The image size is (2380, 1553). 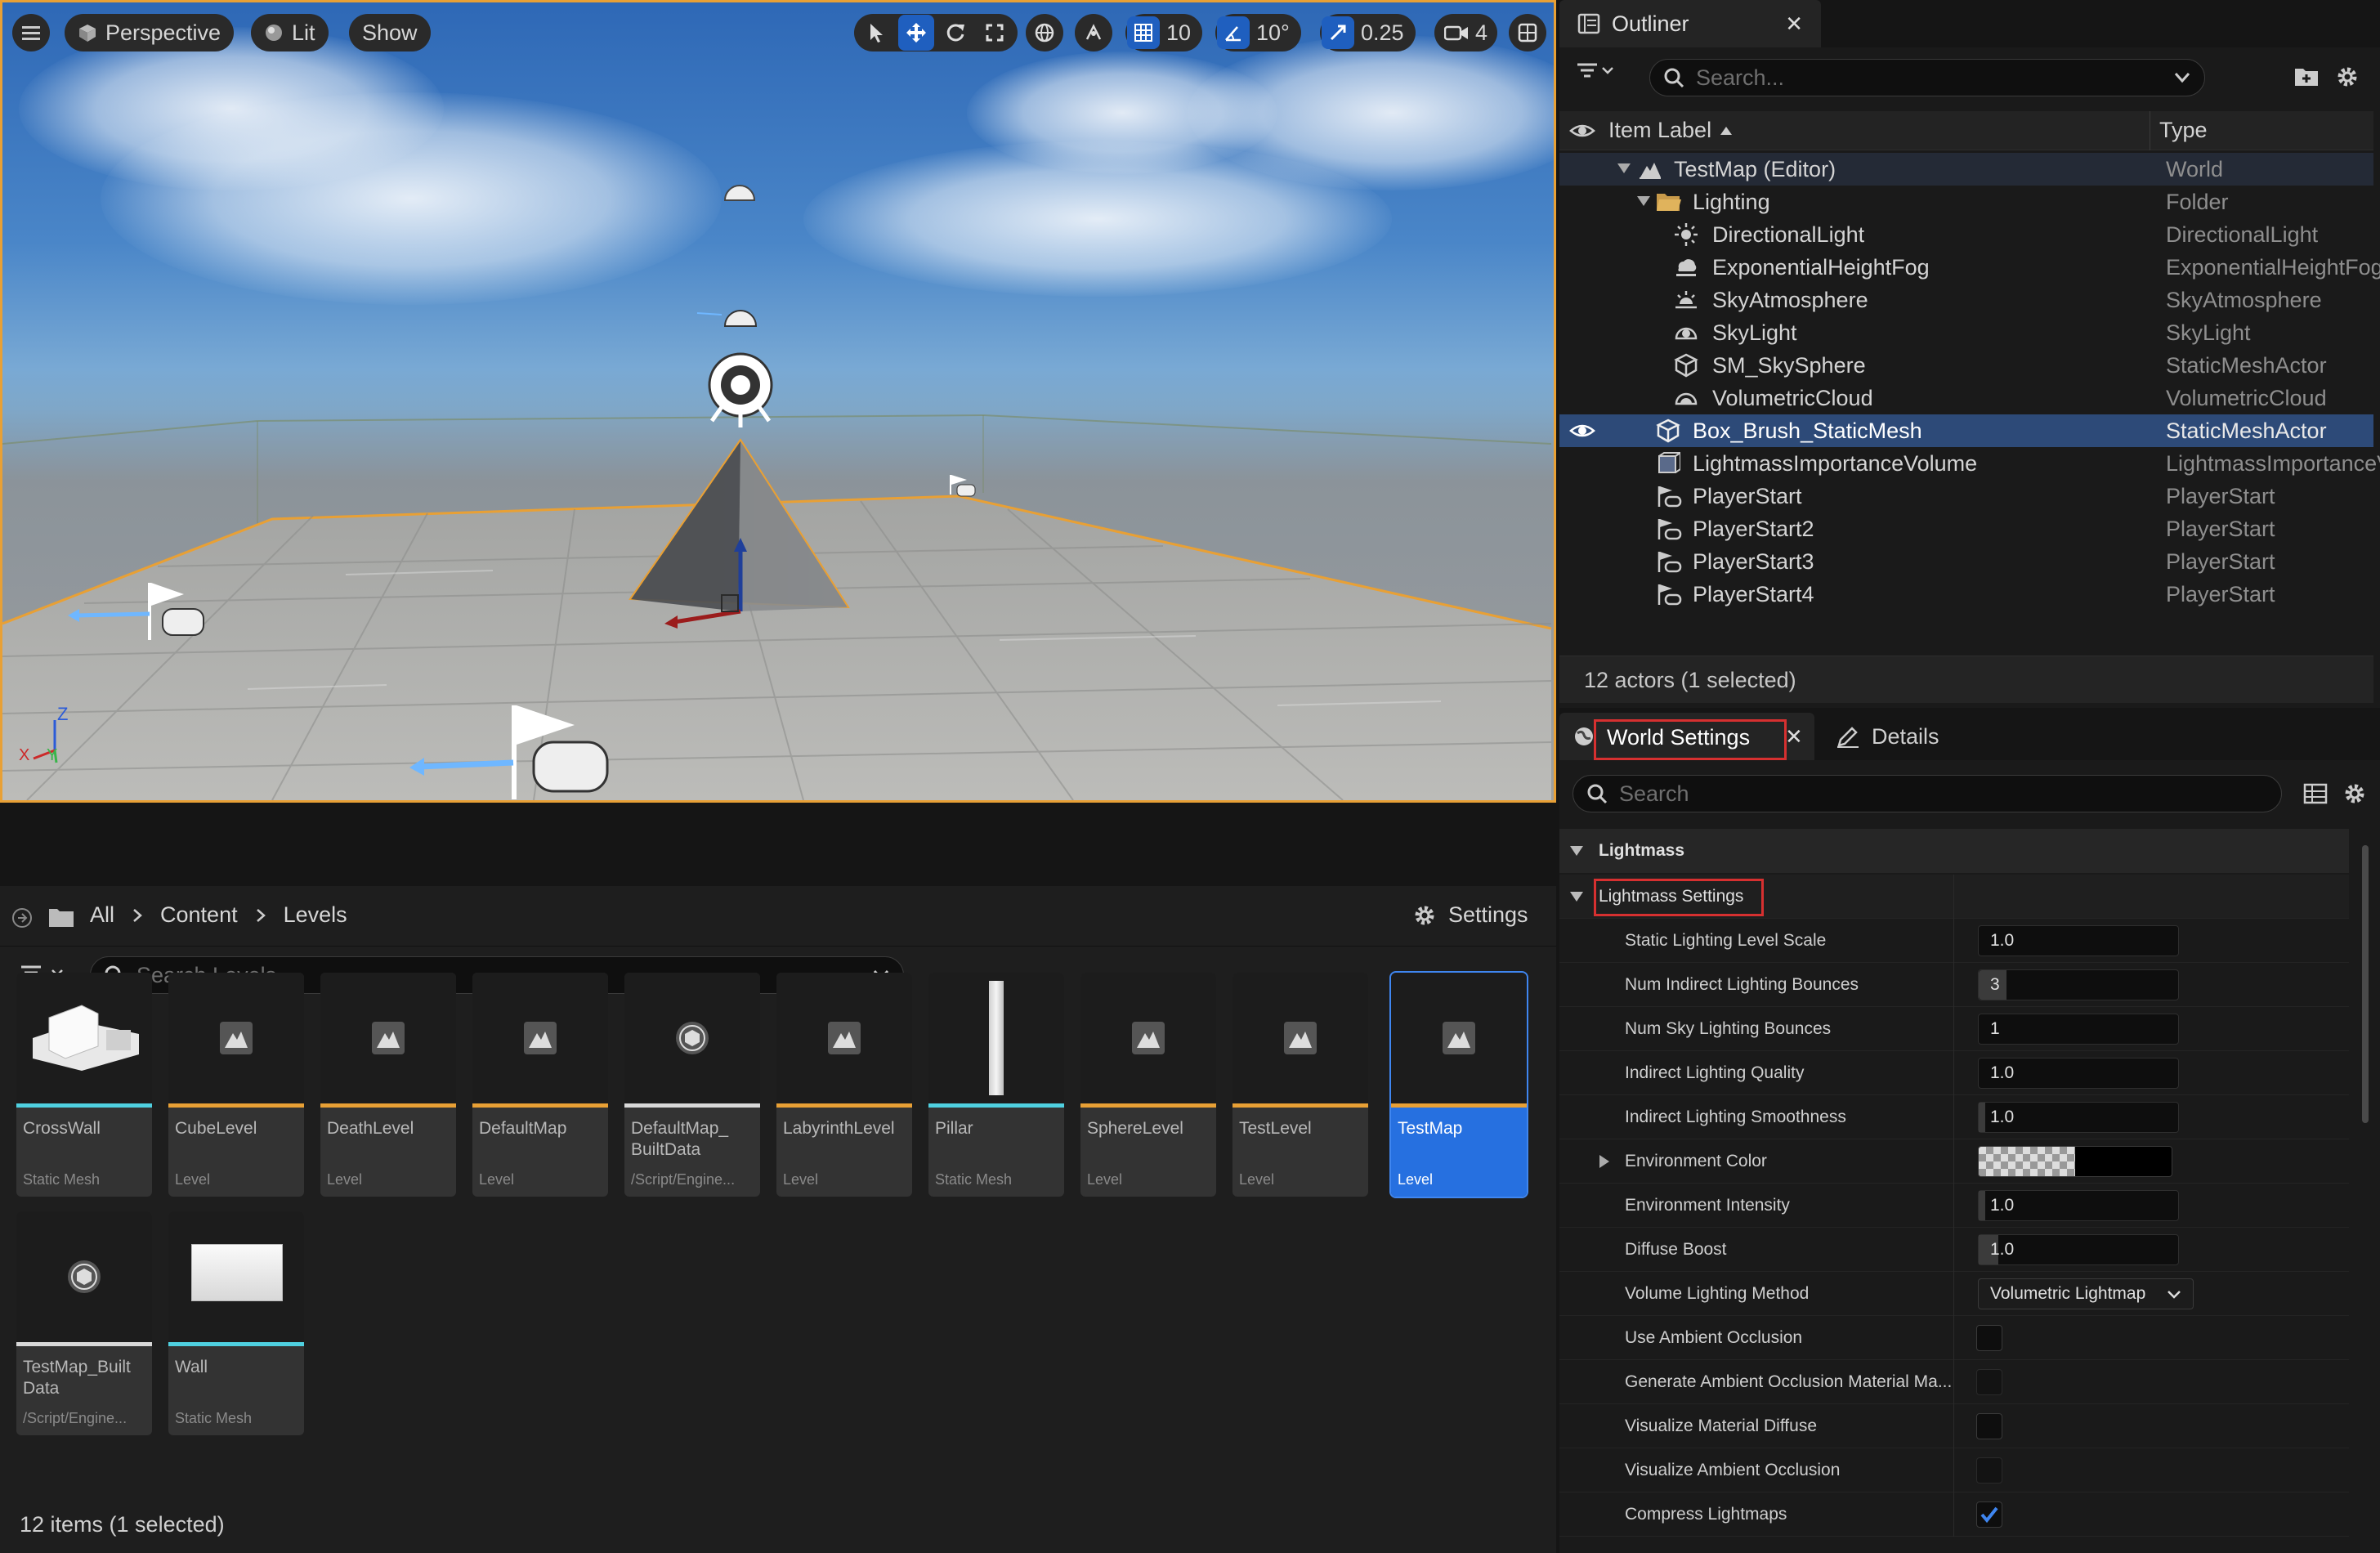 What do you see at coordinates (1966, 170) in the screenshot?
I see `outliner-row-world: TestMap (Editor) World` at bounding box center [1966, 170].